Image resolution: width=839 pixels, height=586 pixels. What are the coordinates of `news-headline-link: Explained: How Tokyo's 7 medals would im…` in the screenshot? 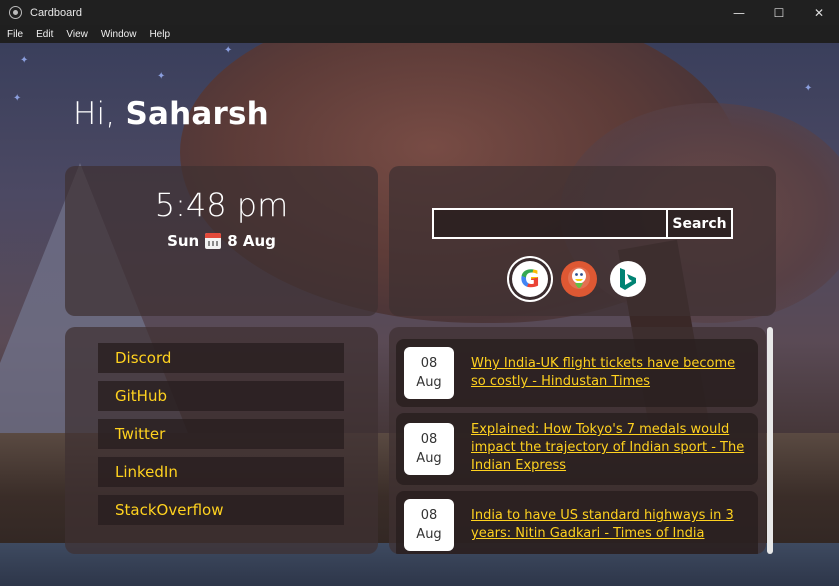 It's located at (611, 448).